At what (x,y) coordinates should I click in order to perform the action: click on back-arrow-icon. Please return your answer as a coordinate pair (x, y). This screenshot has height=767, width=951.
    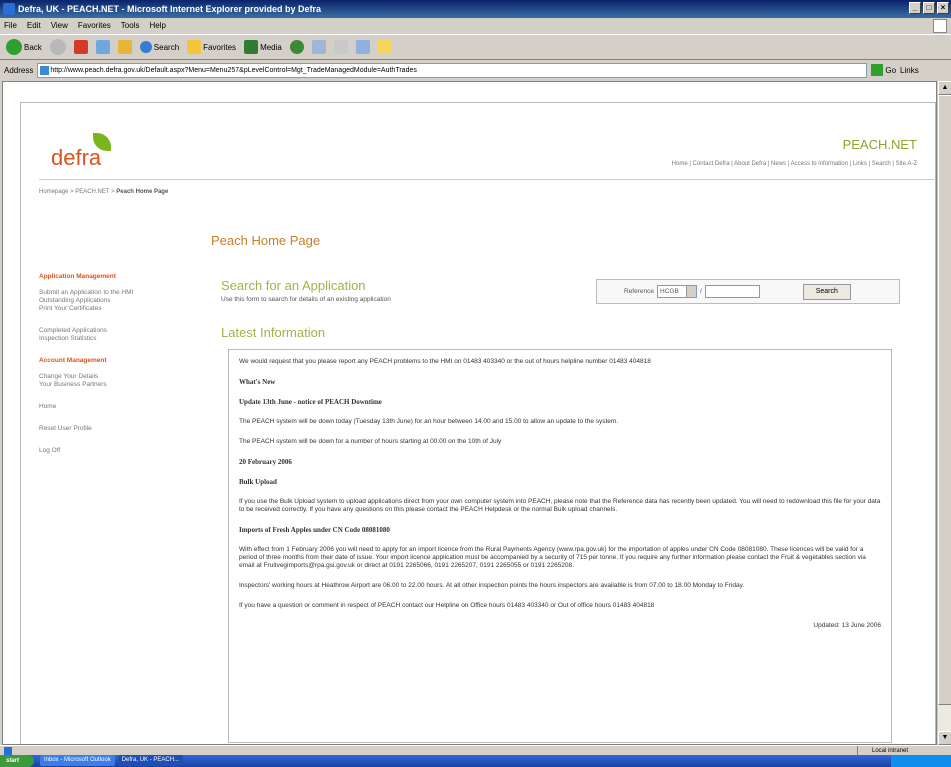
    Looking at the image, I should click on (14, 47).